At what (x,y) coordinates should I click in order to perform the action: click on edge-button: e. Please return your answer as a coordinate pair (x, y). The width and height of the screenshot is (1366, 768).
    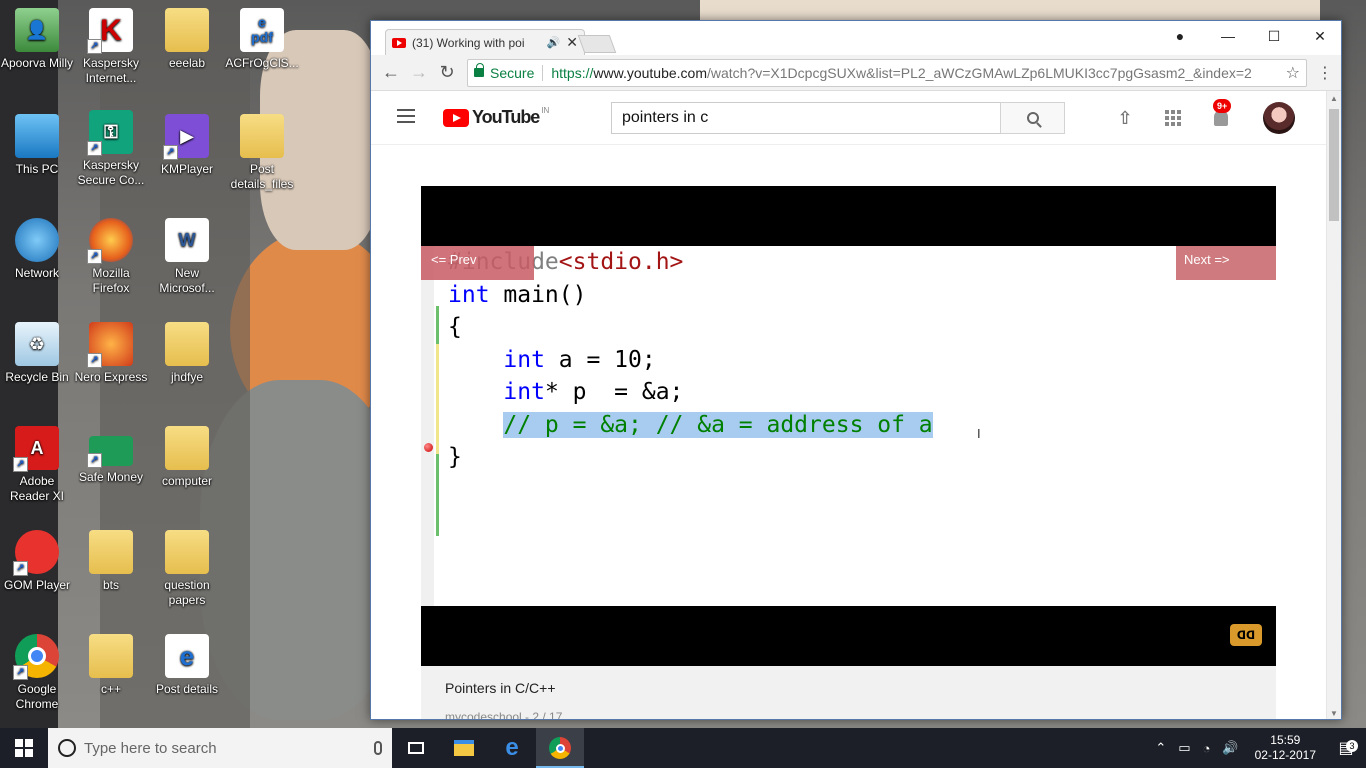
    Looking at the image, I should click on (512, 748).